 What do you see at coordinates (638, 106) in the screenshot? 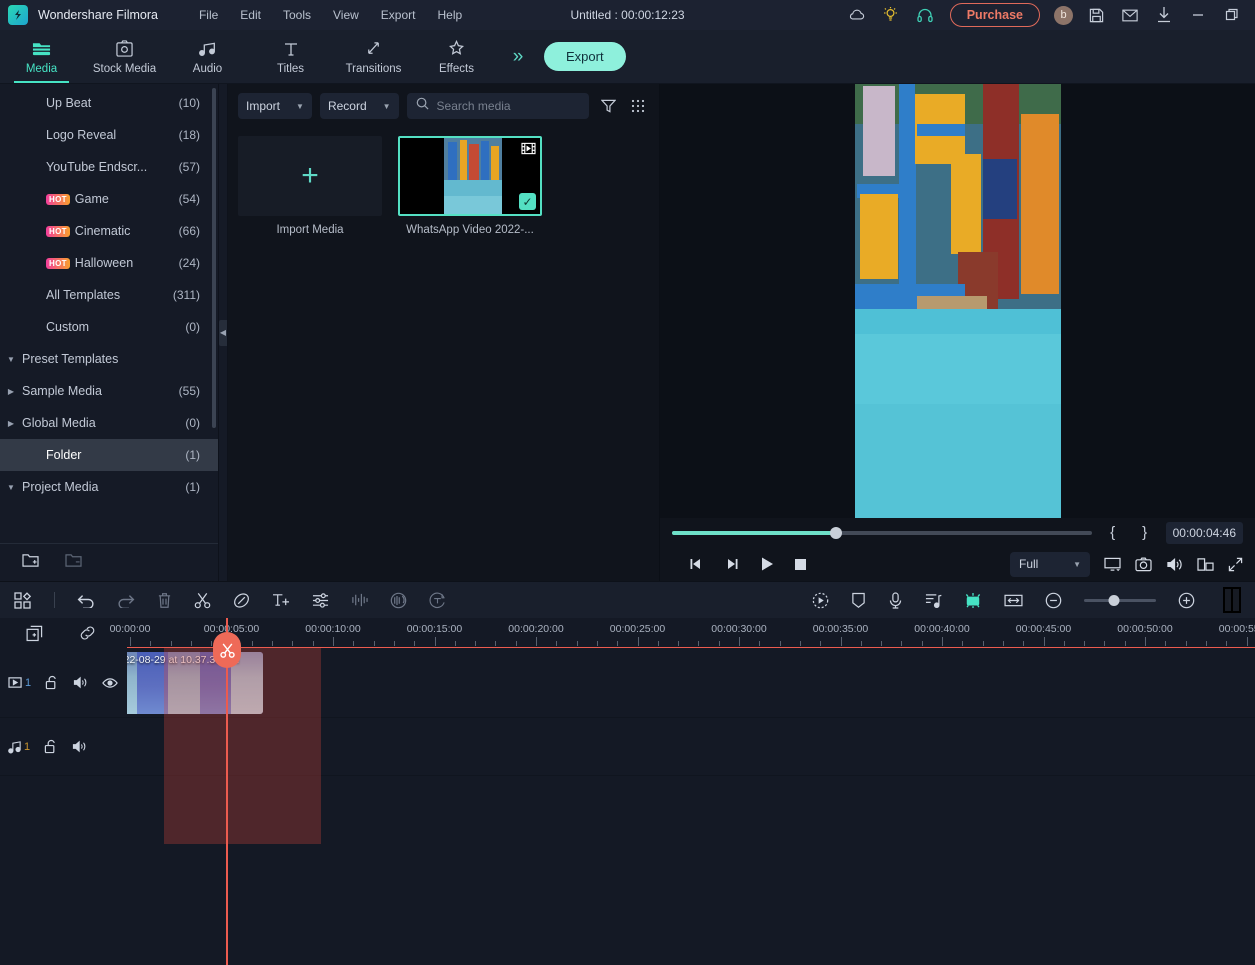
I see `grid-view-icon` at bounding box center [638, 106].